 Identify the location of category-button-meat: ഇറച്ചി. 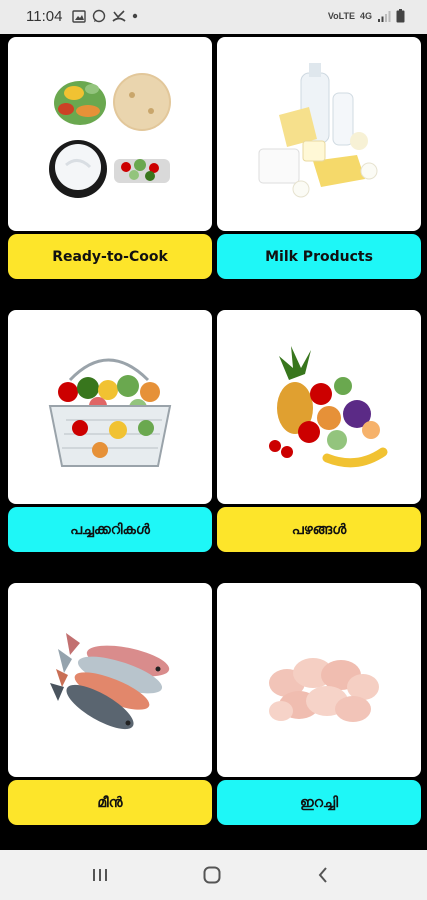
(319, 802).